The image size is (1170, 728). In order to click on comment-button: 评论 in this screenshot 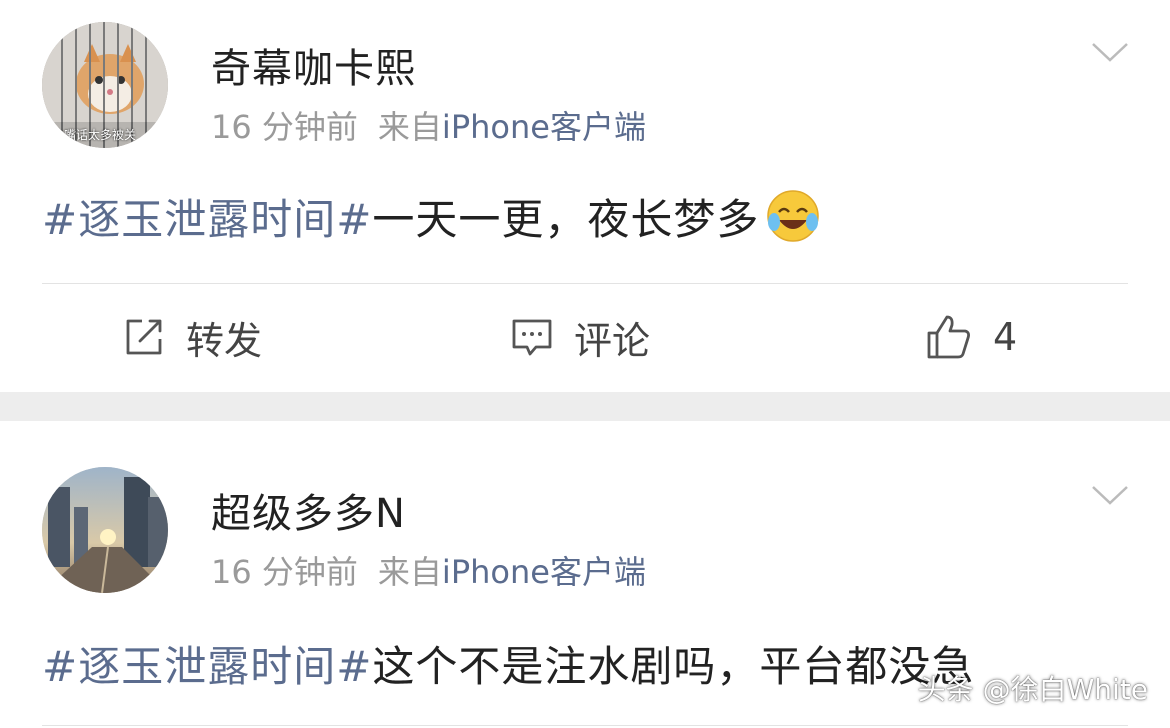, I will do `click(580, 337)`.